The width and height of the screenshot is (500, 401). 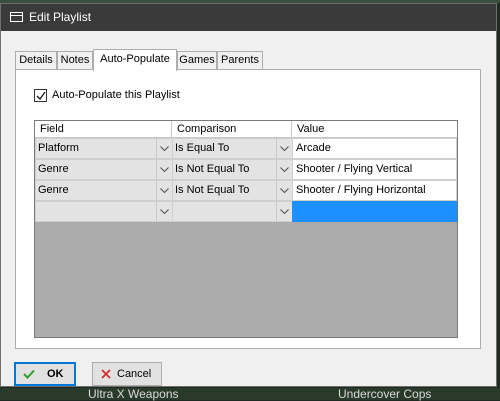 I want to click on comparison-dropdown, so click(x=232, y=211).